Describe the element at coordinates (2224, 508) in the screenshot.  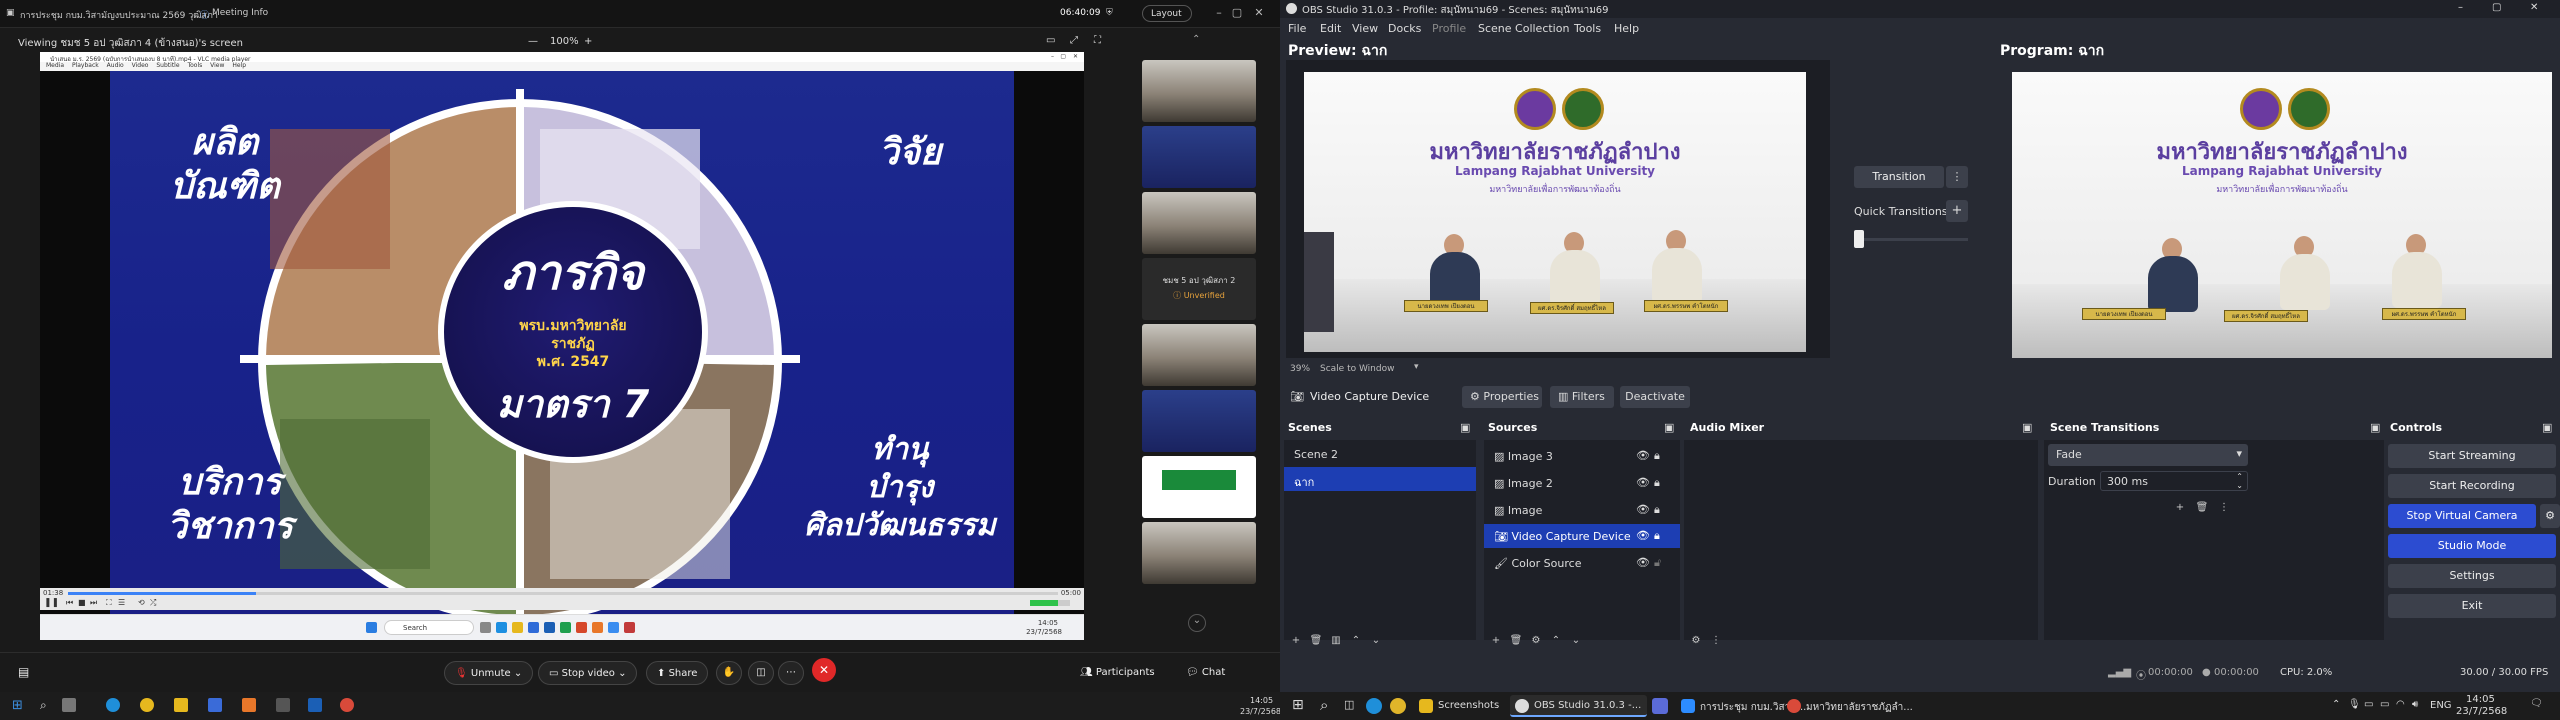
I see `transition-more-icon: ⋮` at that location.